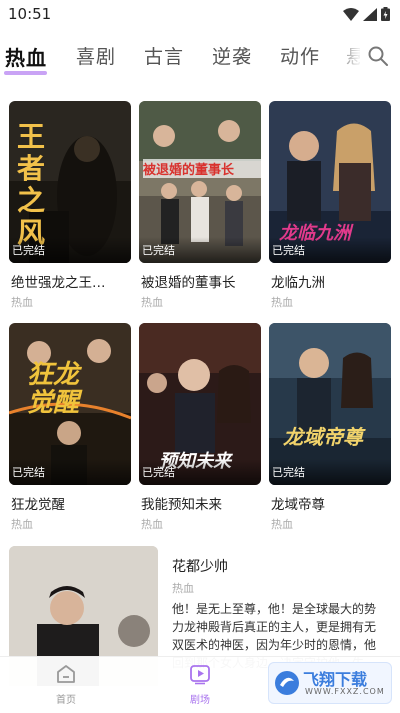 The width and height of the screenshot is (400, 713). I want to click on drama-title: 龙域帝尊, so click(331, 503).